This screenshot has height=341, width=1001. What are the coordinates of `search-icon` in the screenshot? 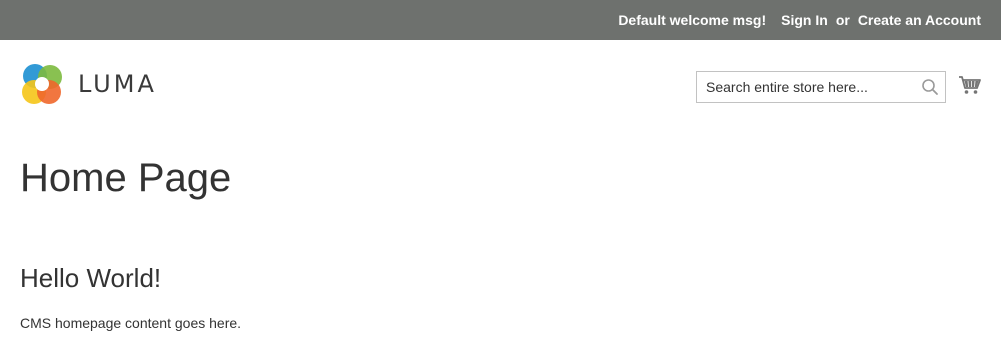 It's located at (930, 87).